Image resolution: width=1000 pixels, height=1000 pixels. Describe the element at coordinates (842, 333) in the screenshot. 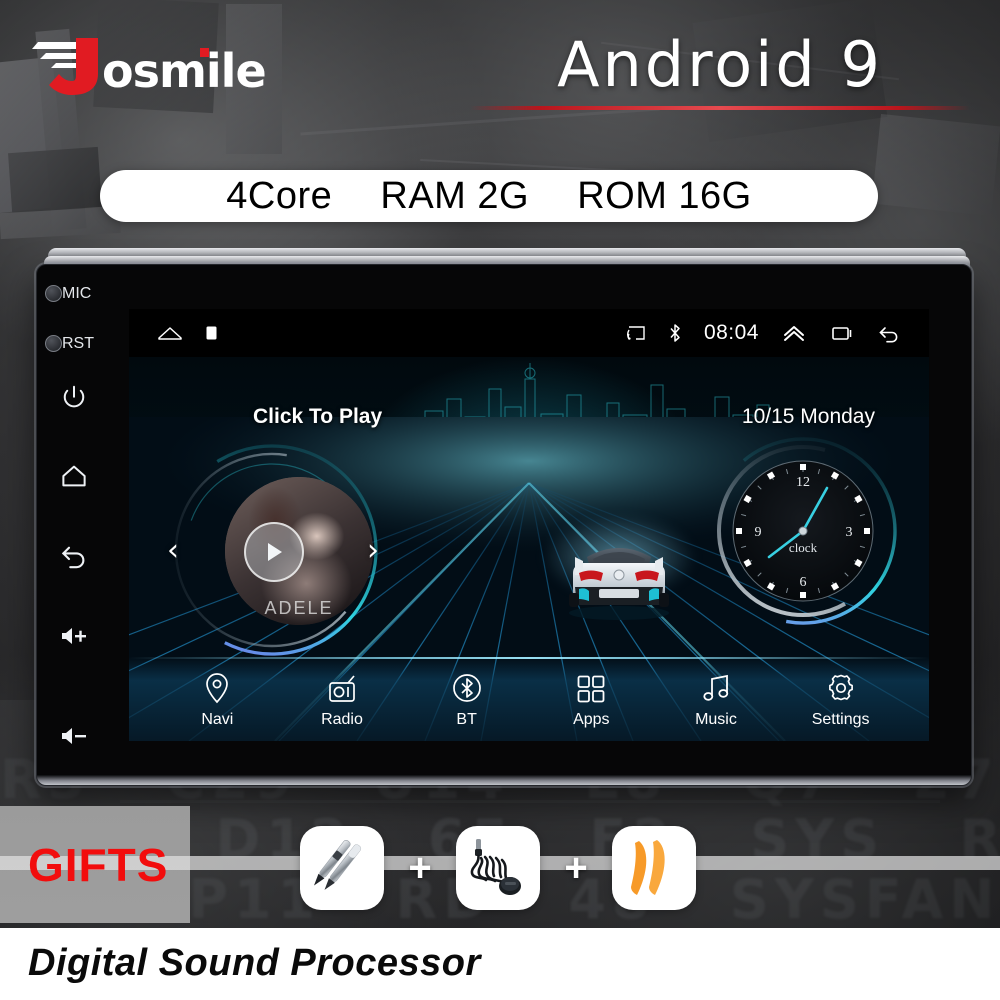

I see `recents-icon` at that location.